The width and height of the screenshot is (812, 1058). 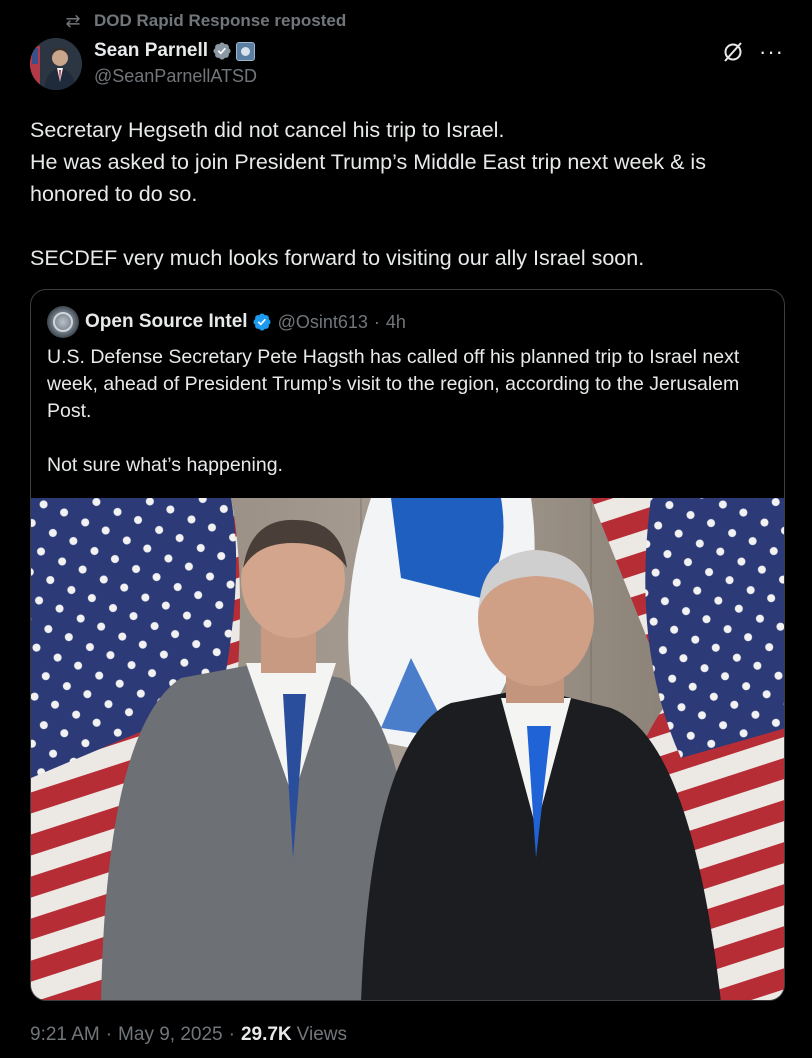 What do you see at coordinates (73, 20) in the screenshot?
I see `repost-icon: ⇄` at bounding box center [73, 20].